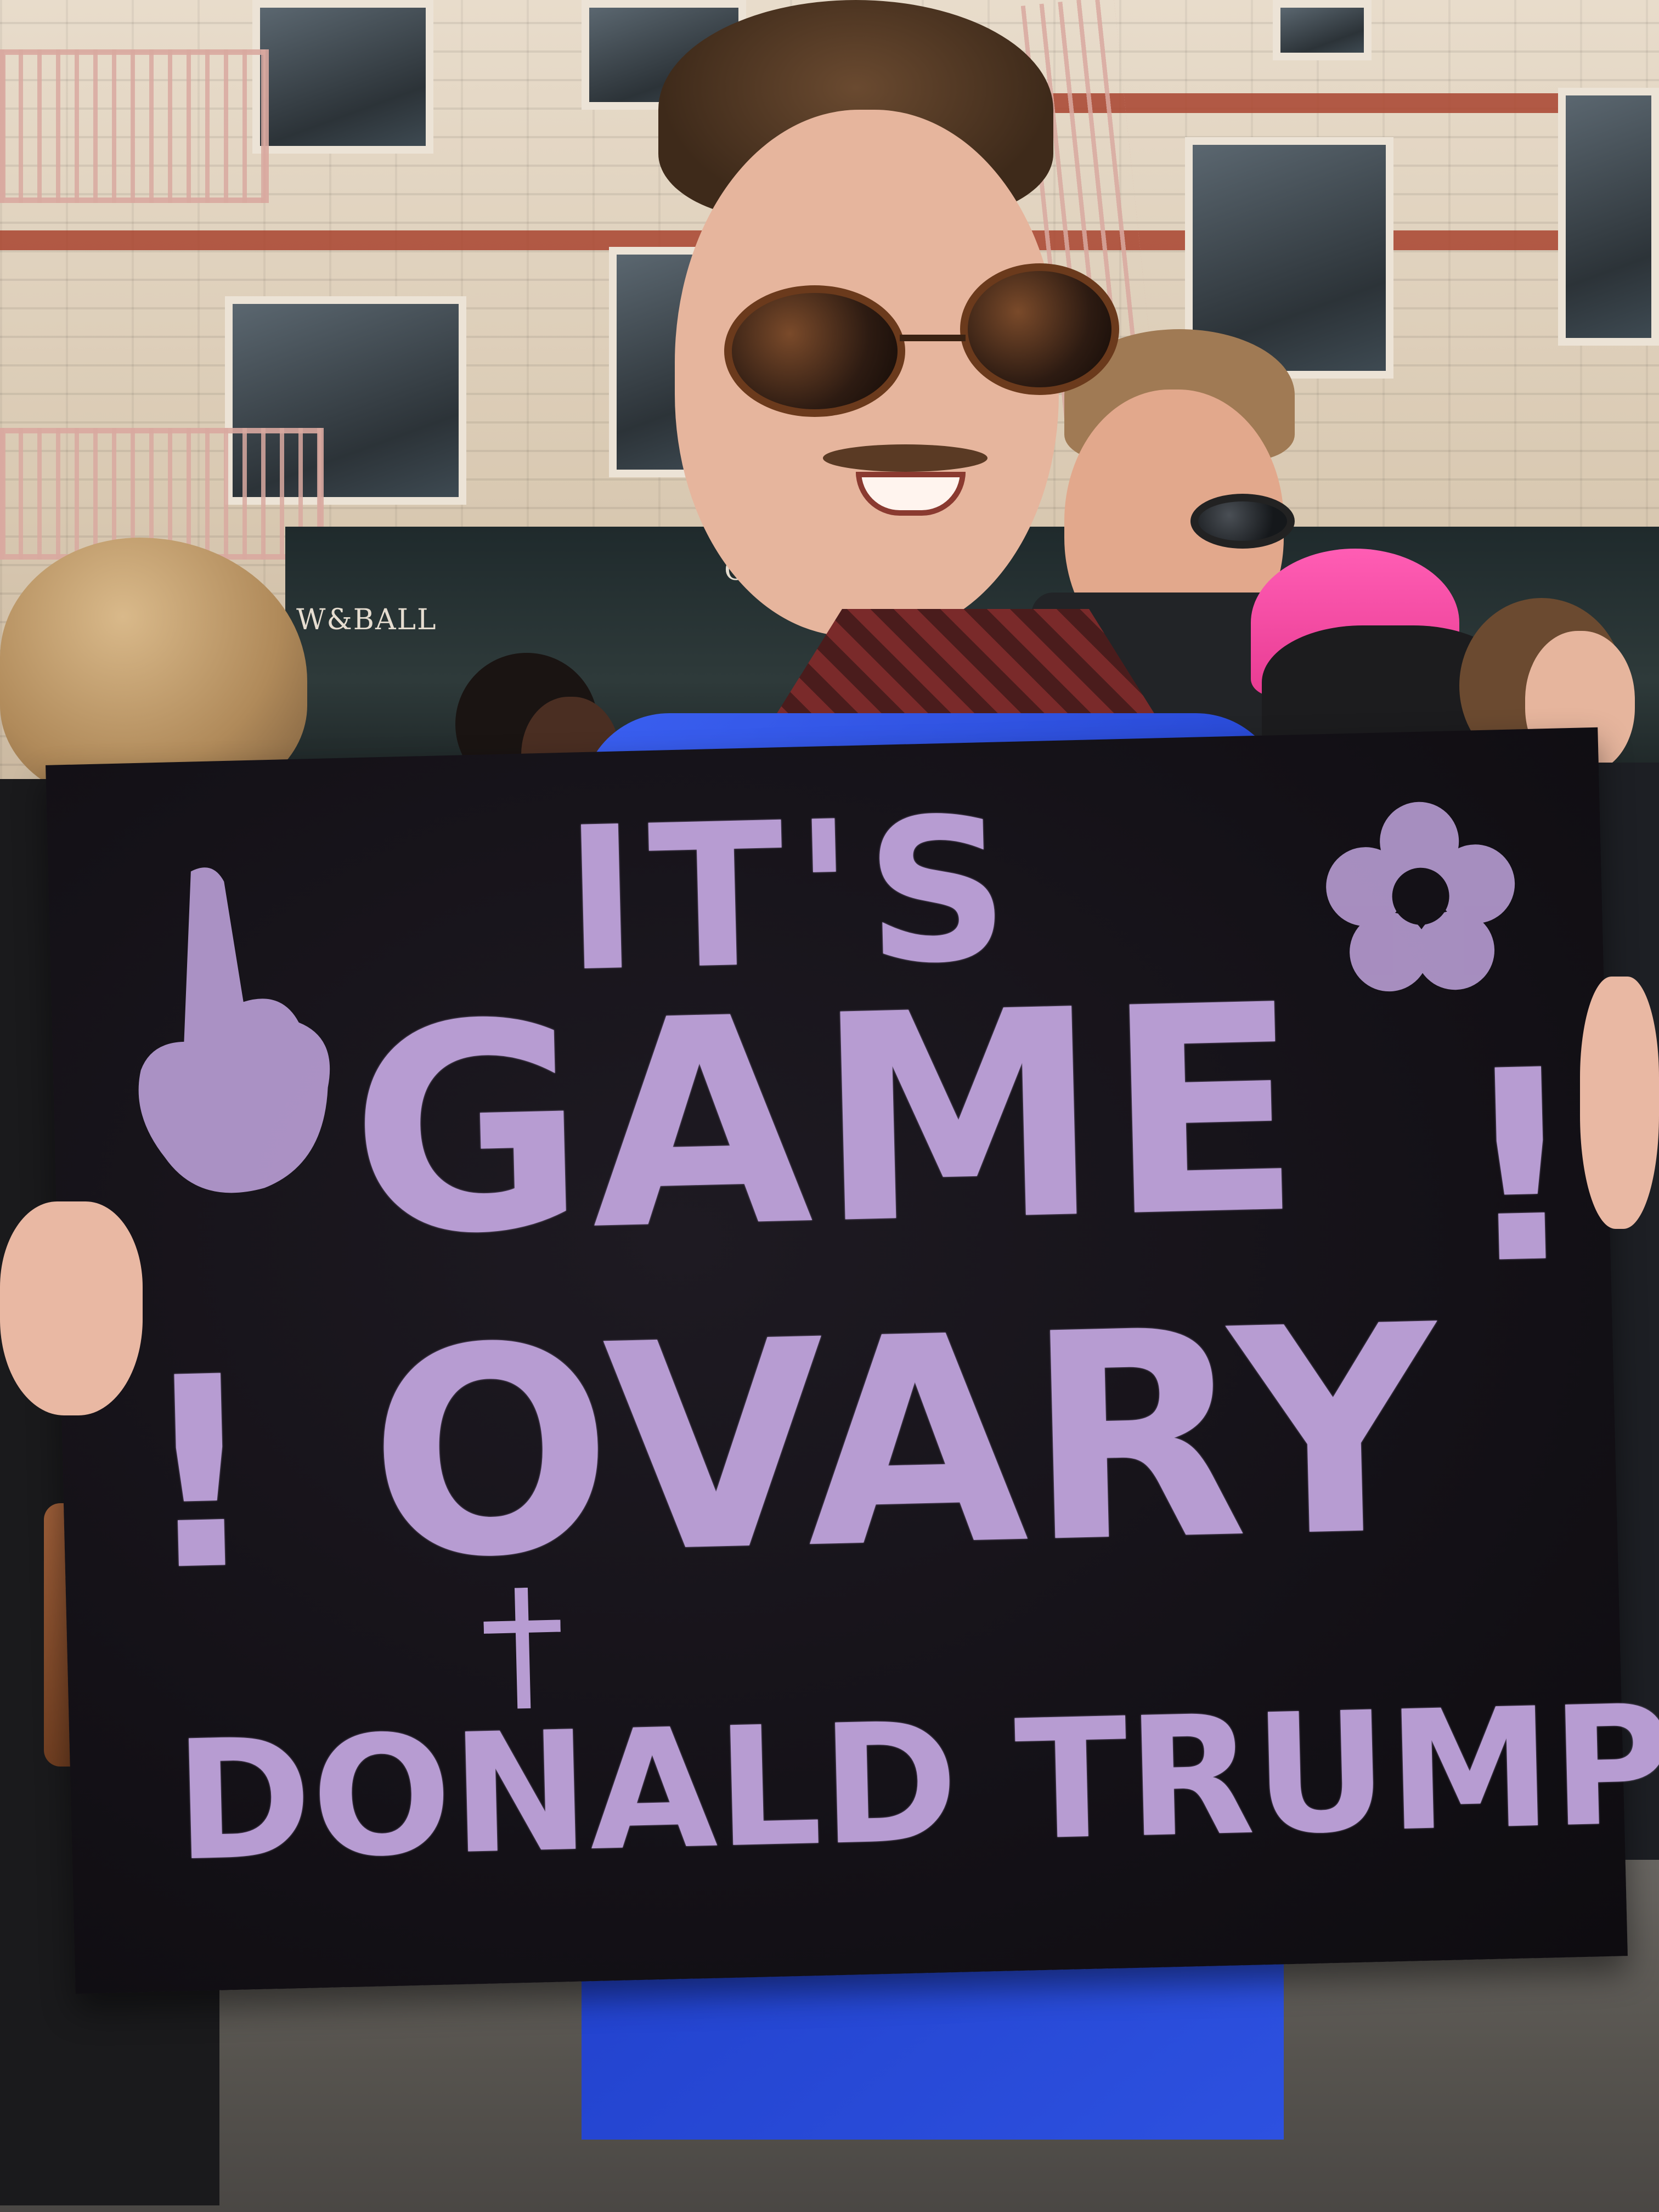 The image size is (1659, 2212). What do you see at coordinates (916, 1784) in the screenshot?
I see `sign-line-donald-trump: DONALD TRUMP` at bounding box center [916, 1784].